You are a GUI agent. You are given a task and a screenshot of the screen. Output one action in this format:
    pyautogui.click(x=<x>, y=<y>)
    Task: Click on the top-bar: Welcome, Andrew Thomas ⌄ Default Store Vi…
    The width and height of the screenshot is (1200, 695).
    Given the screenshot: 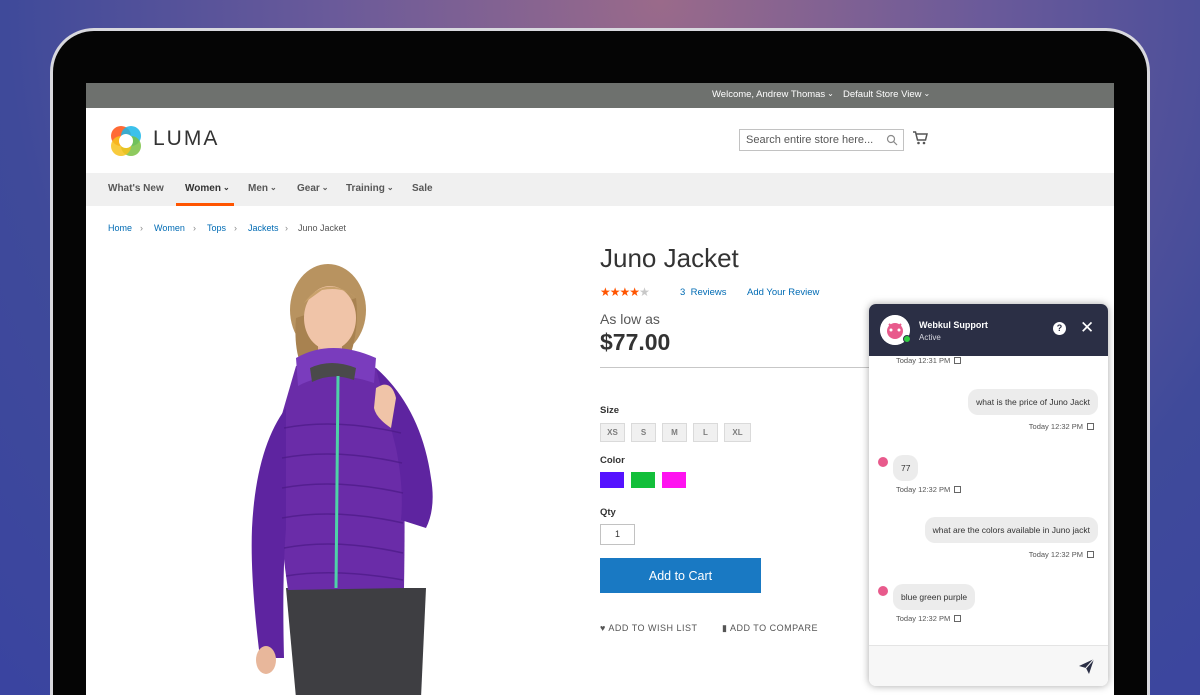 What is the action you would take?
    pyautogui.click(x=600, y=95)
    